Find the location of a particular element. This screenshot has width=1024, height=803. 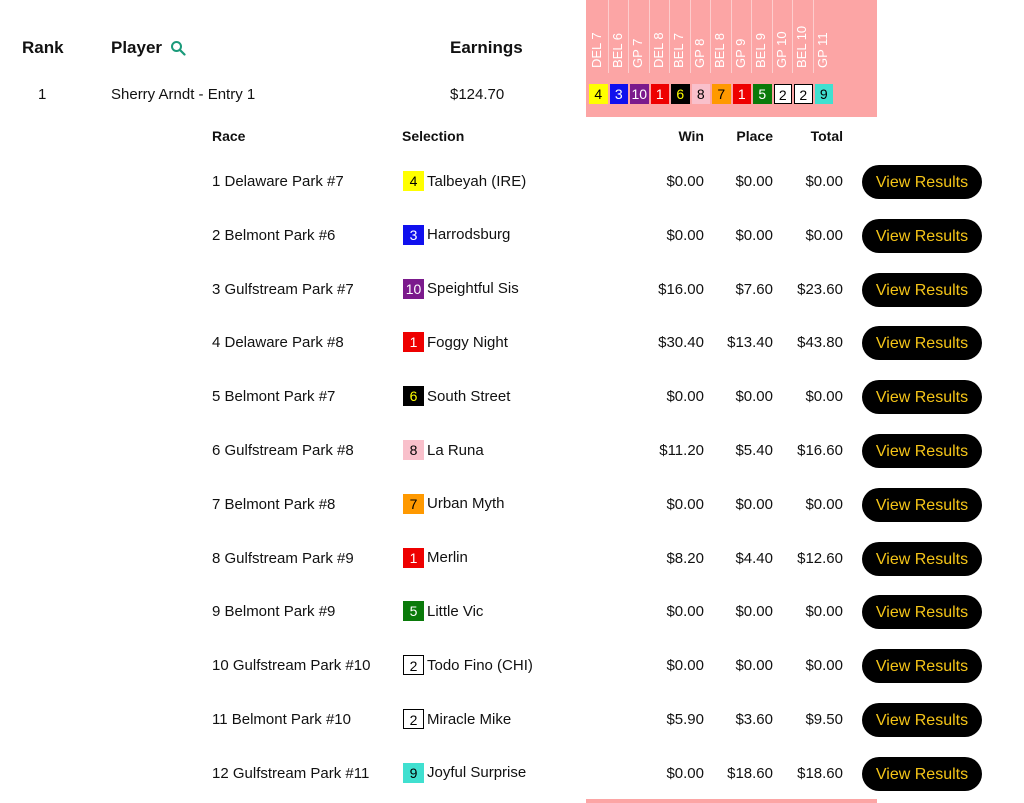

place-amount: $7.60 is located at coordinates (754, 289).